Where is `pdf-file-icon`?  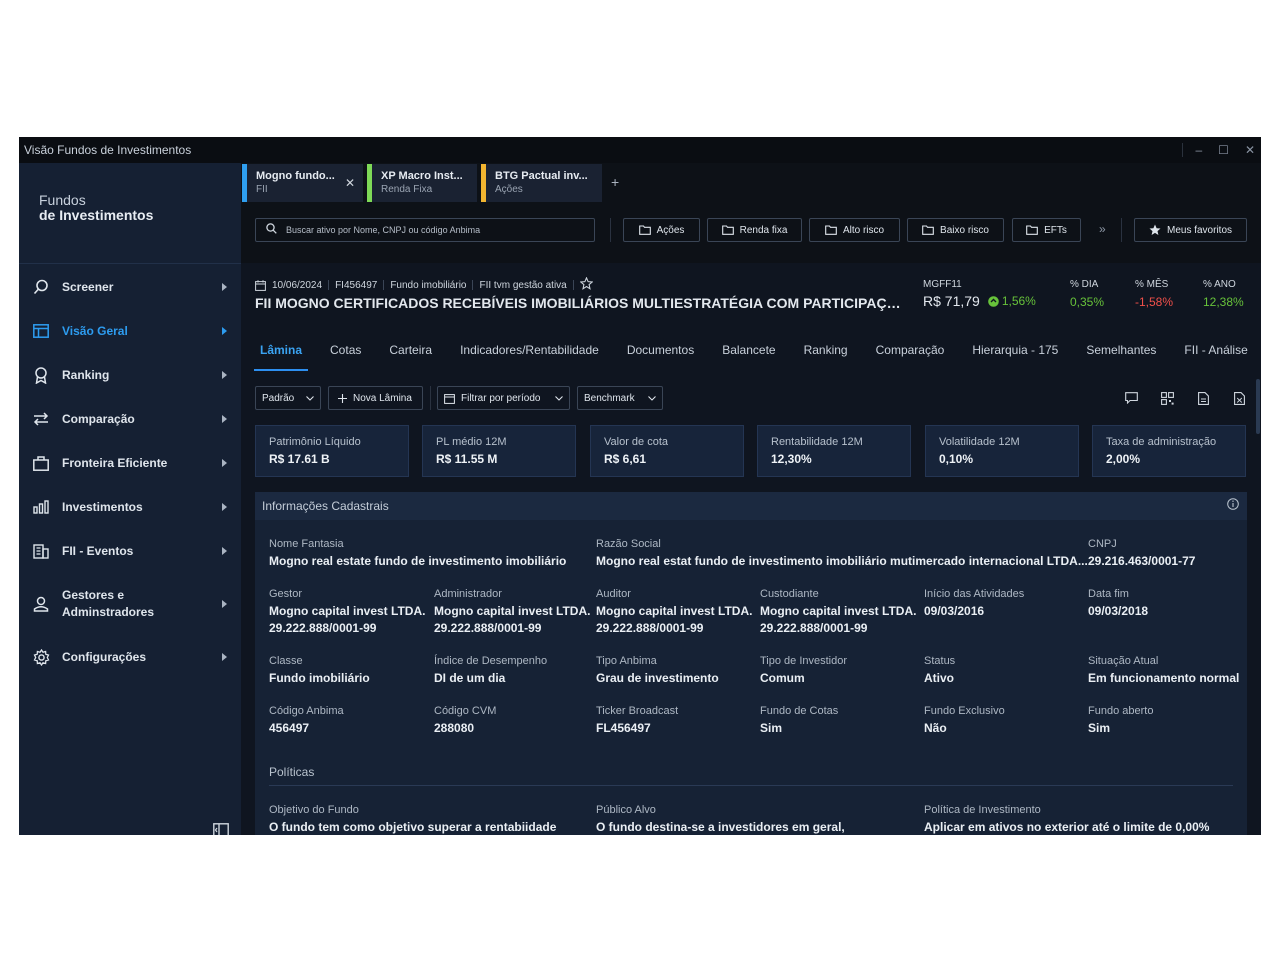 pdf-file-icon is located at coordinates (1203, 398).